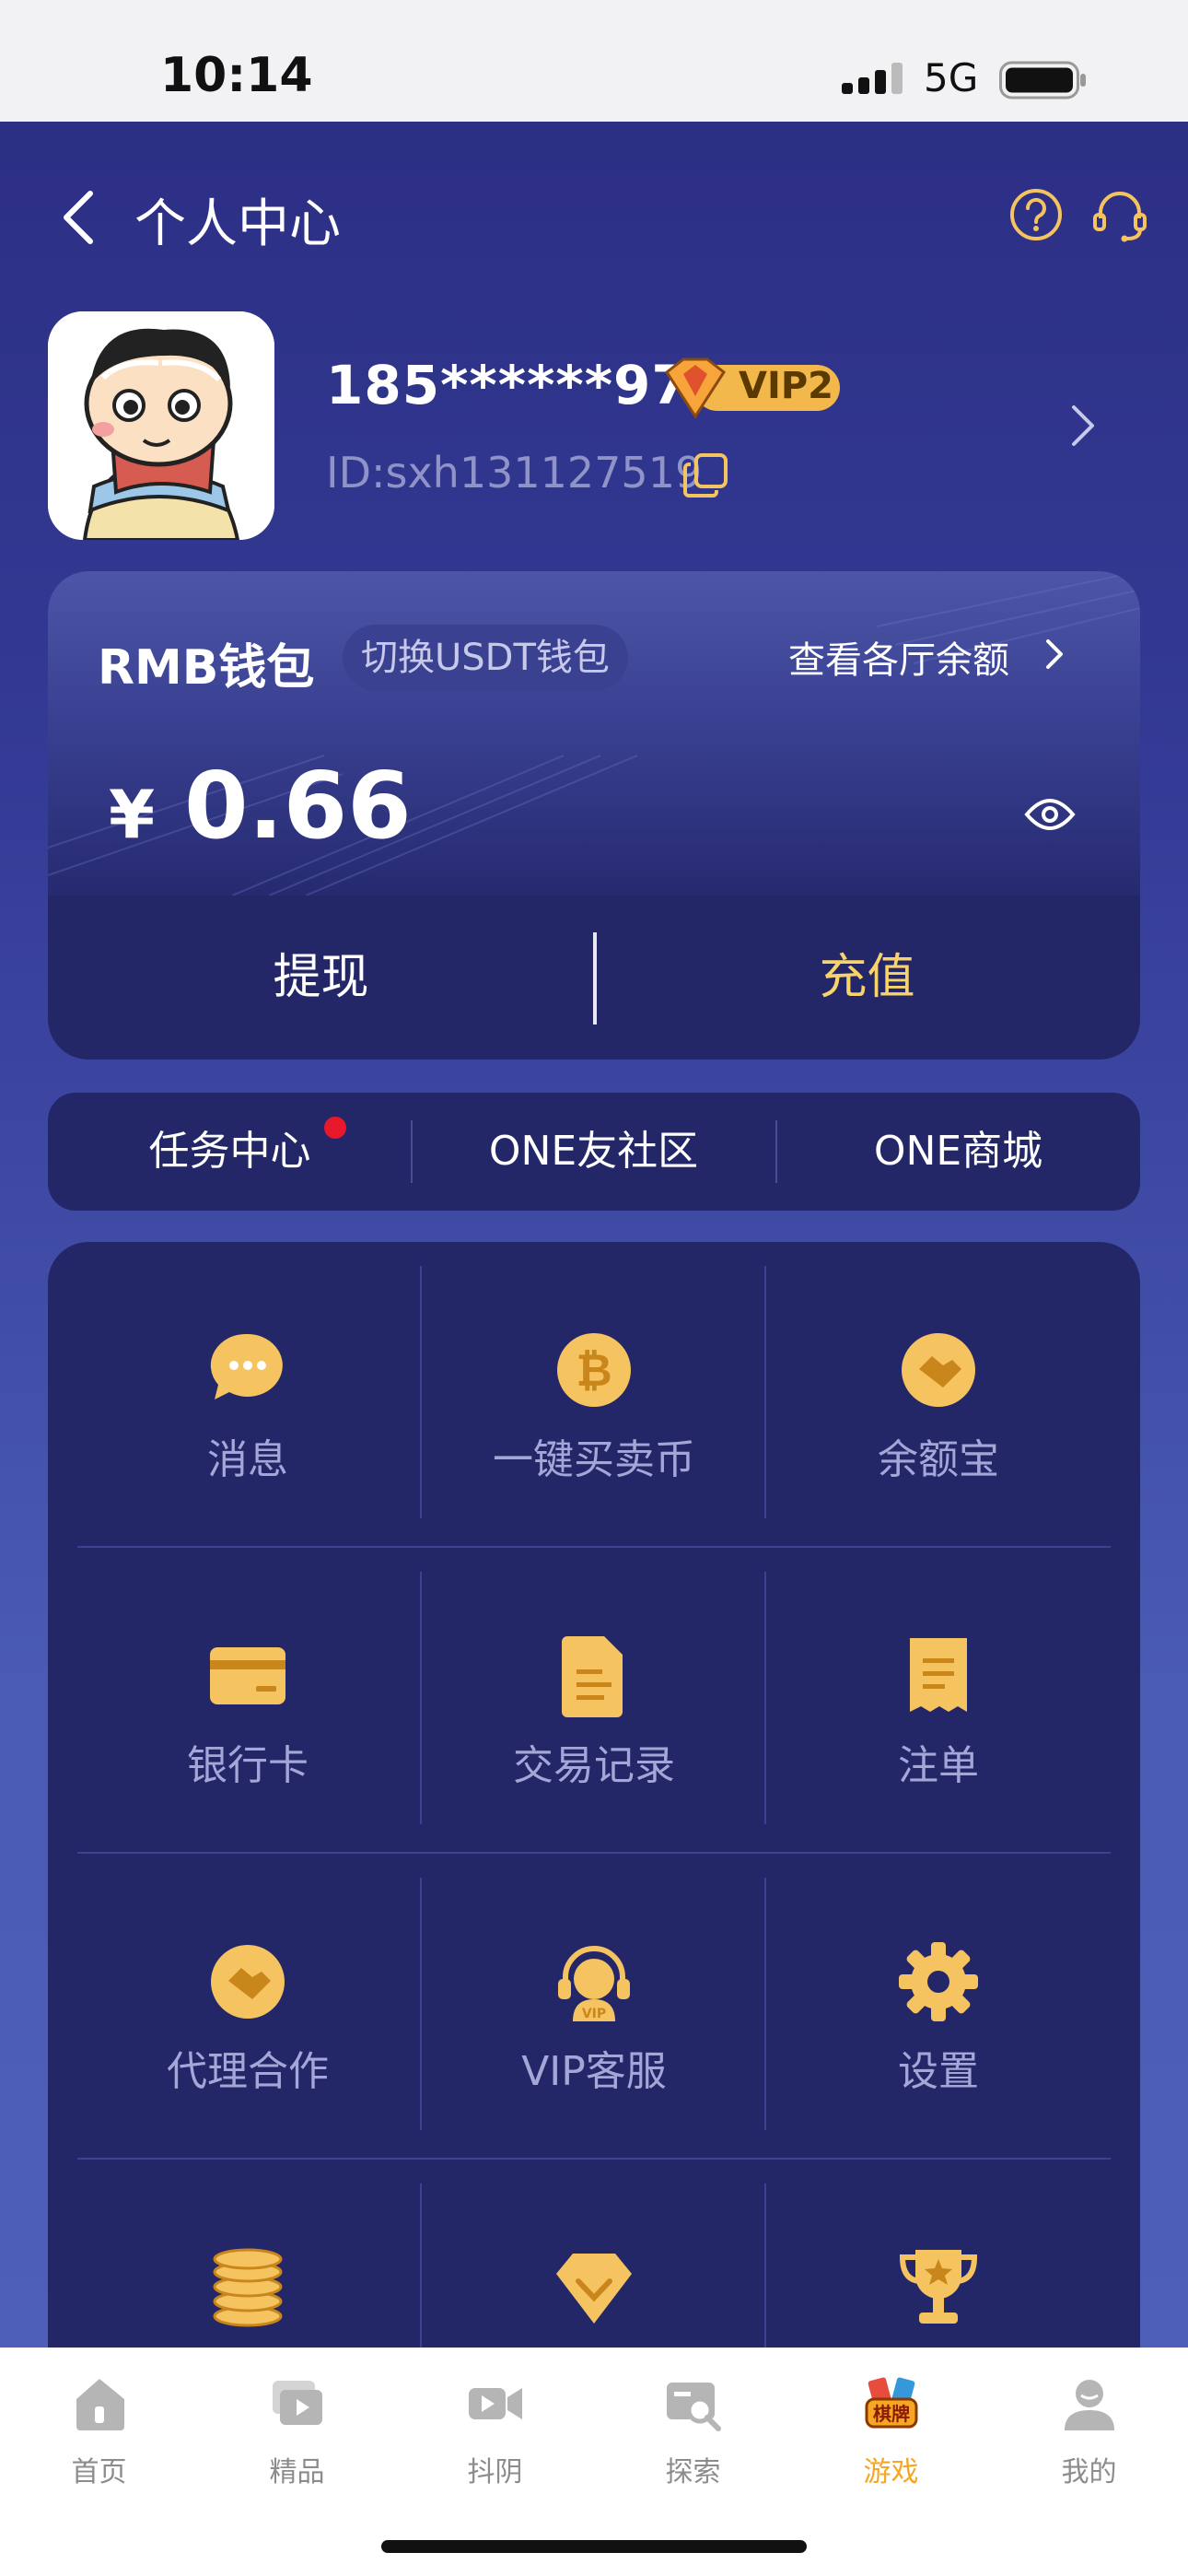  What do you see at coordinates (938, 1765) in the screenshot?
I see `grid-item-label: 注单` at bounding box center [938, 1765].